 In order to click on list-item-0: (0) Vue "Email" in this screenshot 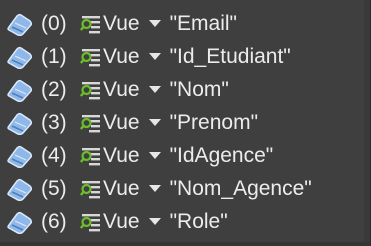, I will do `click(185, 23)`.